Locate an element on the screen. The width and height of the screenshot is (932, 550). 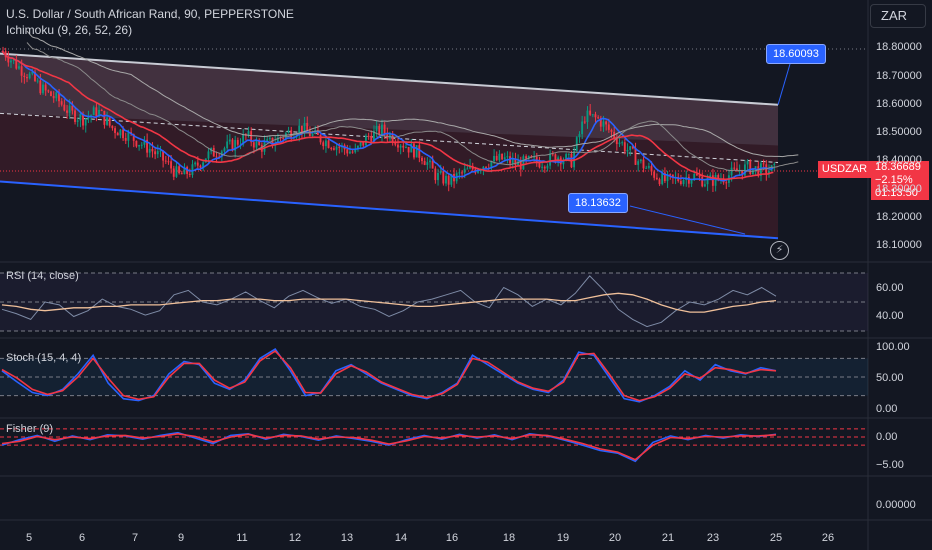
stoch-pane-title: Stoch (15, 4, 4) is located at coordinates (43, 358).